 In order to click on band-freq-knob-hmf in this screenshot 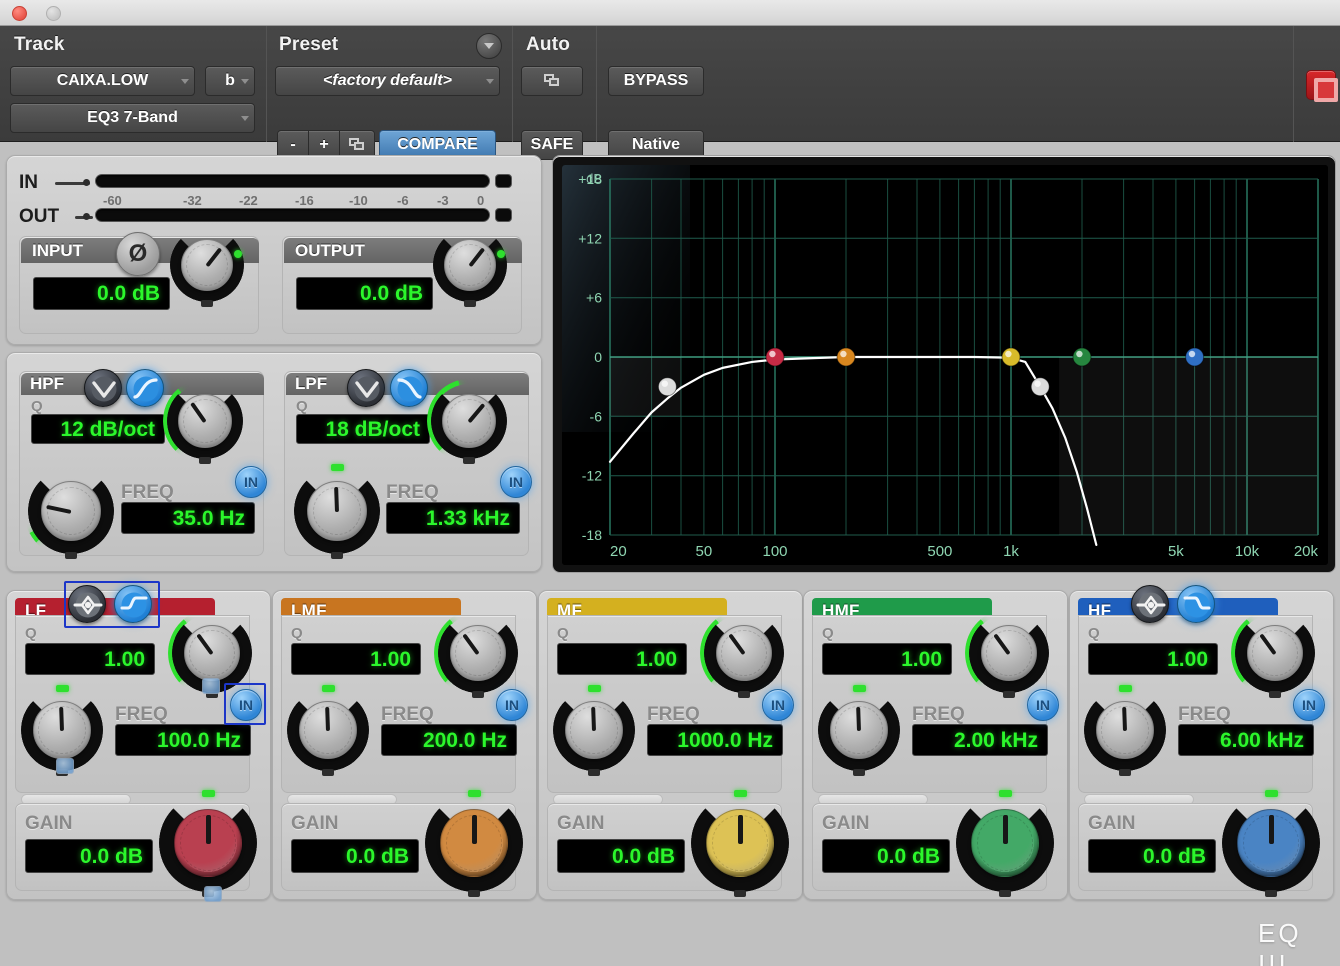, I will do `click(859, 730)`.